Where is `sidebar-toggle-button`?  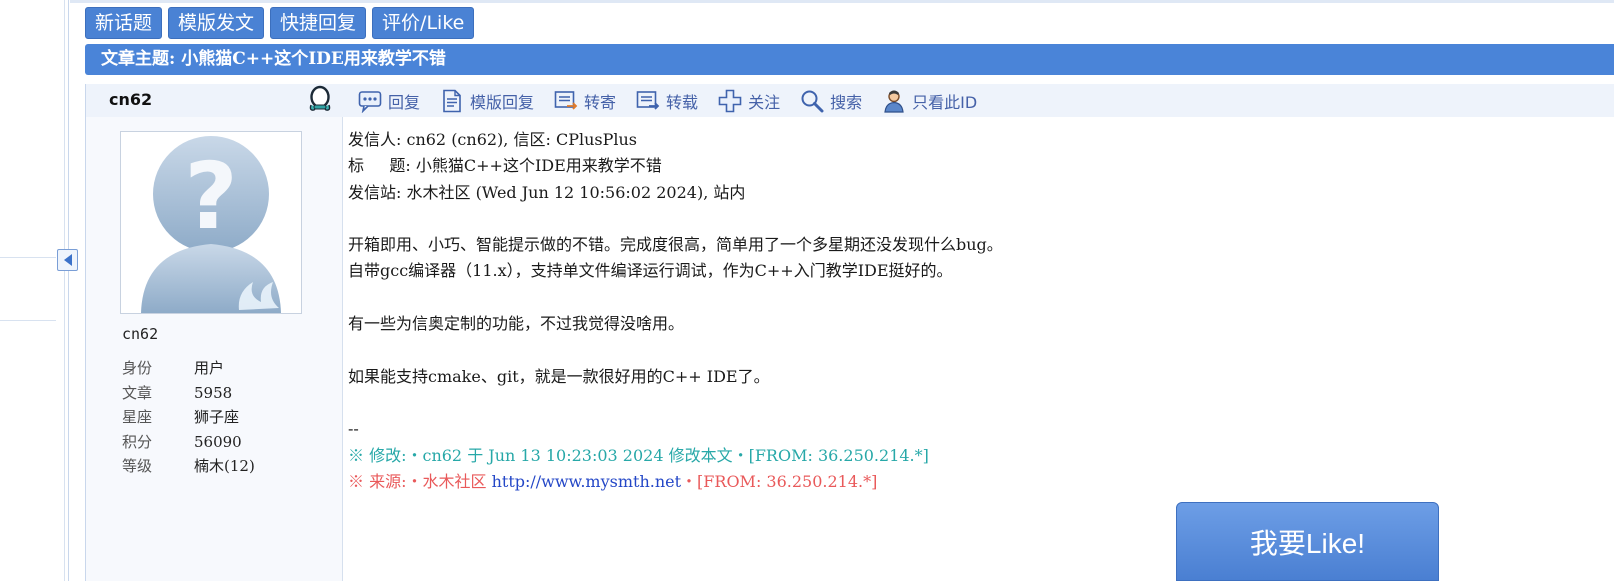 sidebar-toggle-button is located at coordinates (67, 260).